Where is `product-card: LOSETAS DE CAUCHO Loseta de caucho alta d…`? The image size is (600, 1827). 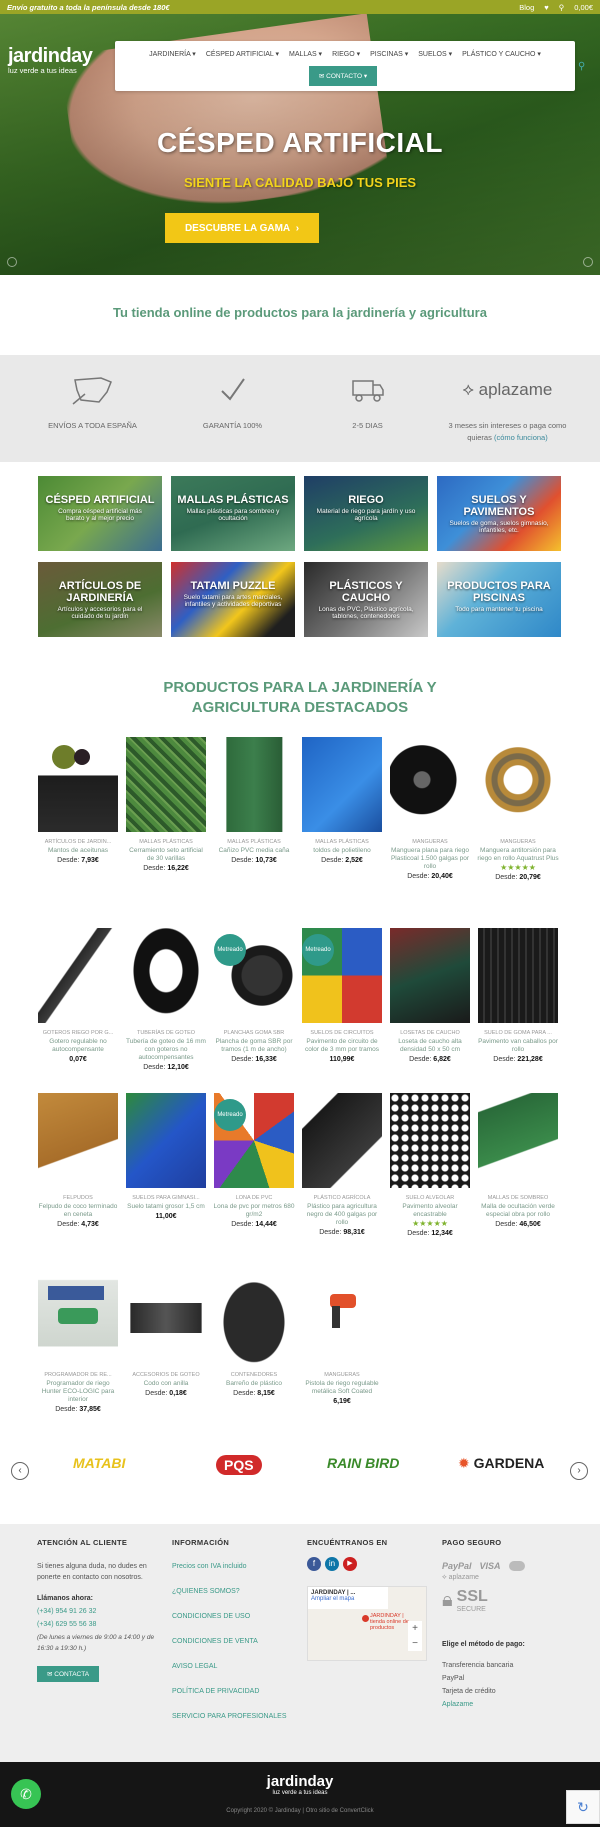
product-card: LOSETAS DE CAUCHO Loseta de caucho alta d… is located at coordinates (430, 995).